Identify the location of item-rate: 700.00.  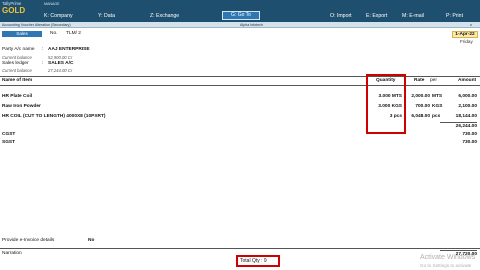
(417, 106).